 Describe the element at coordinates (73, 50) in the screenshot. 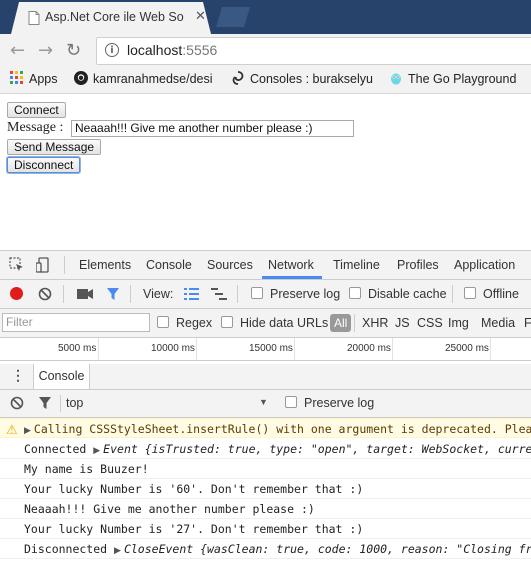

I see `reload-icon: ↻` at that location.